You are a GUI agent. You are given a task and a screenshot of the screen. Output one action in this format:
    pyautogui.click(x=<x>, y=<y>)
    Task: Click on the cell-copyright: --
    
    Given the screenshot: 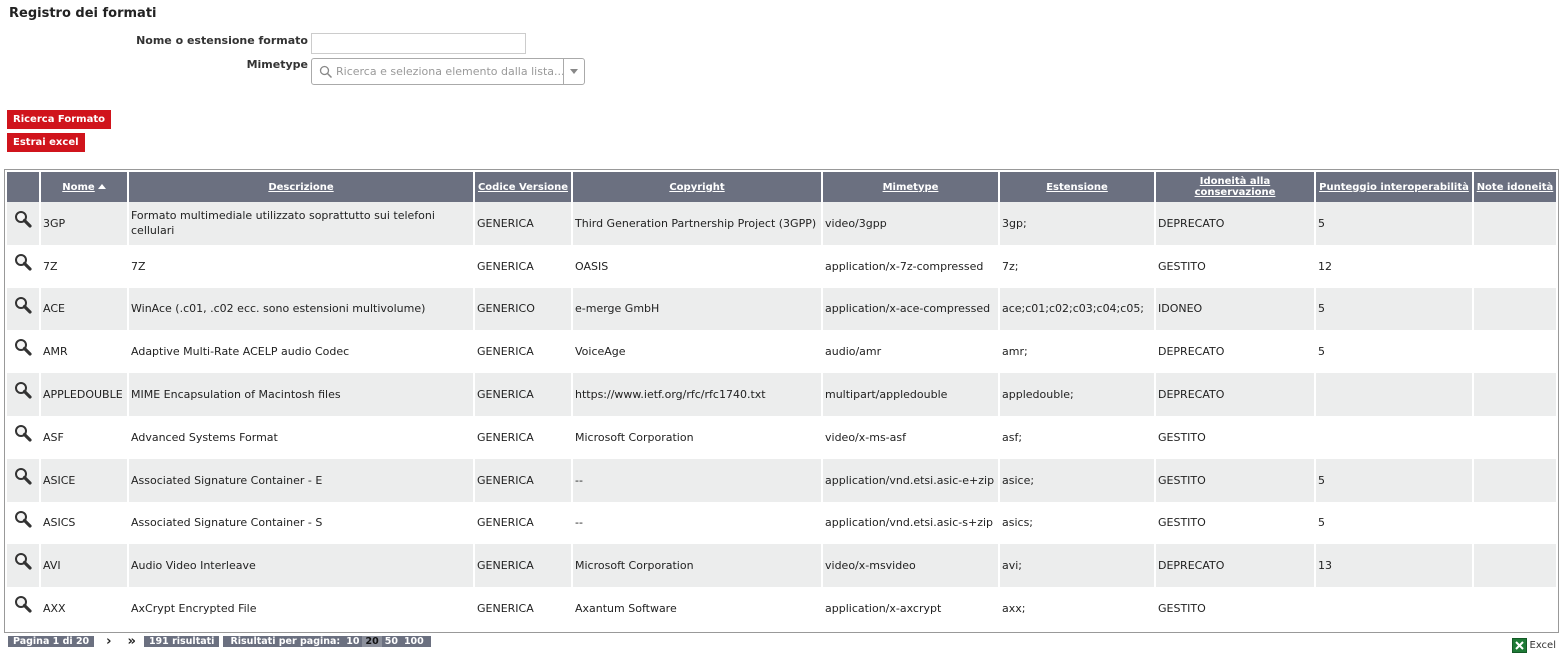 What is the action you would take?
    pyautogui.click(x=697, y=480)
    